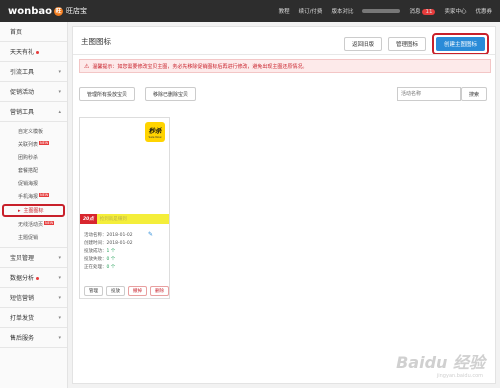  I want to click on create-main-icon-button: 创建主图图标, so click(460, 44).